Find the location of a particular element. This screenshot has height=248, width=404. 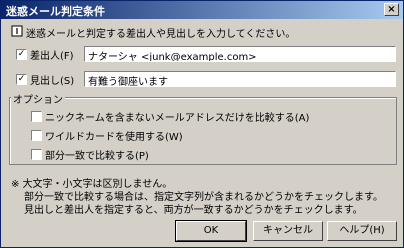

note-line-3: 見出しと差出人を指定すると、両方が一致するかどうかをチェックします。 is located at coordinates (193, 210).